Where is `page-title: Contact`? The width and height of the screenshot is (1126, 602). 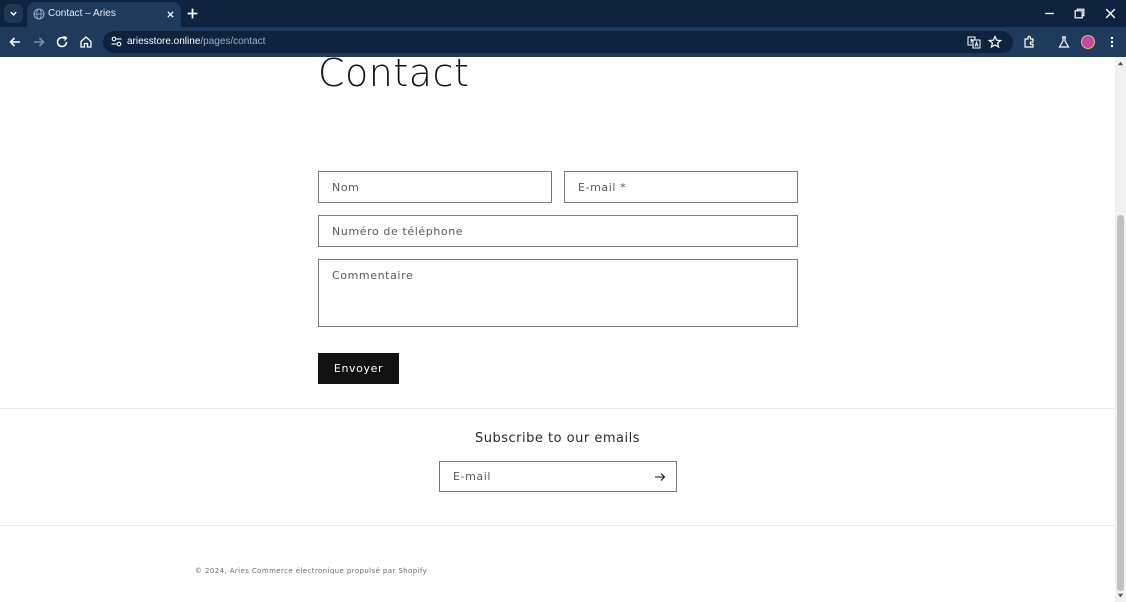 page-title: Contact is located at coordinates (394, 76).